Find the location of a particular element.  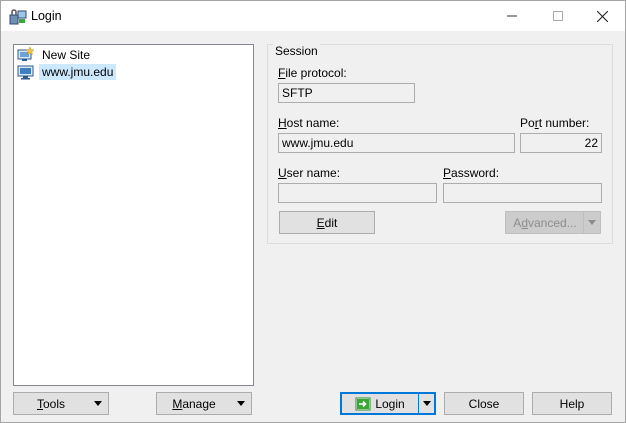

user-name-field is located at coordinates (357, 193).